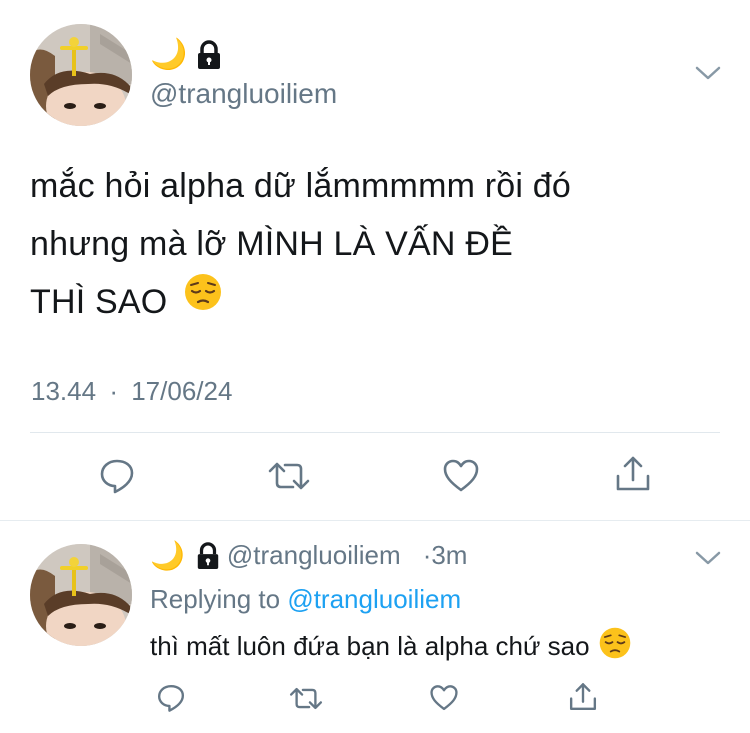 The height and width of the screenshot is (733, 750). I want to click on replying-to-label: Replying to, so click(215, 599).